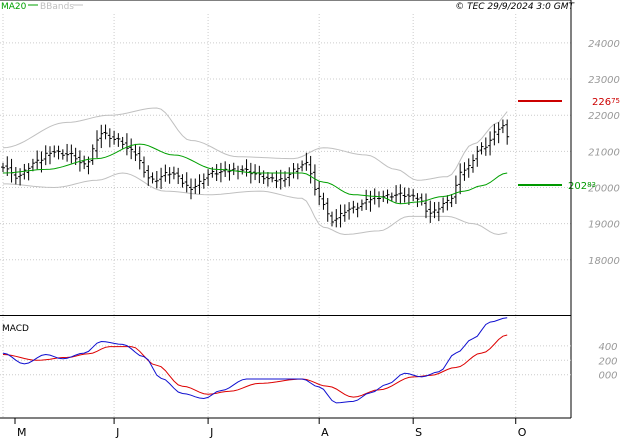  I want to click on ma20-legend-label: MA20, so click(14, 7).